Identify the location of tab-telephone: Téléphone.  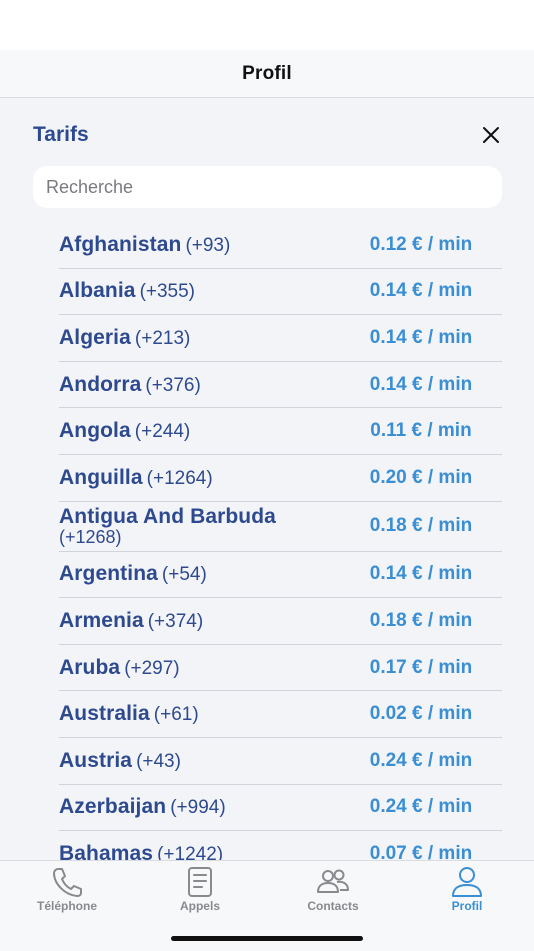
(67, 891).